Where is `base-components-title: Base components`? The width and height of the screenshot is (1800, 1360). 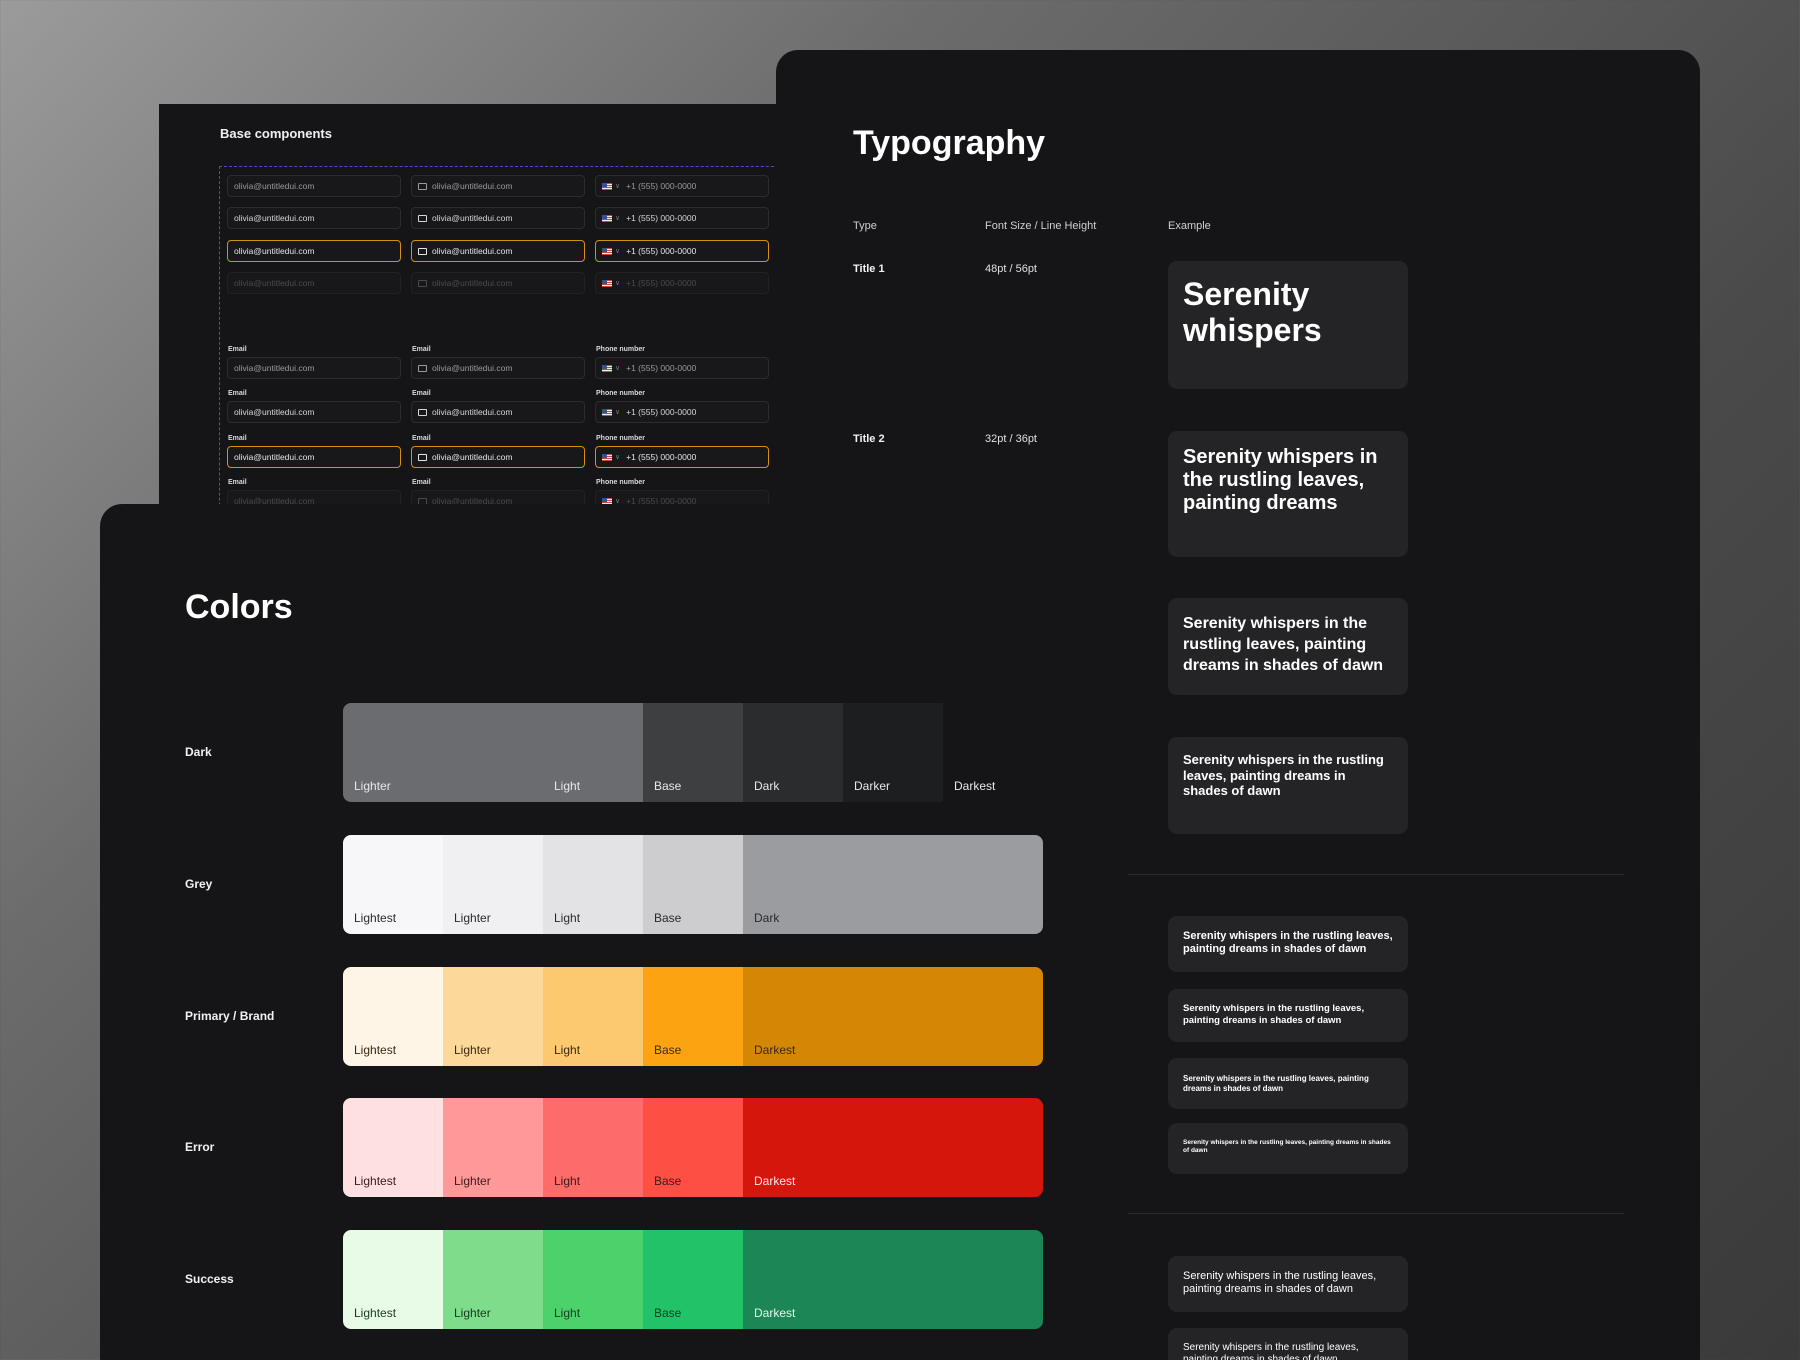 base-components-title: Base components is located at coordinates (276, 133).